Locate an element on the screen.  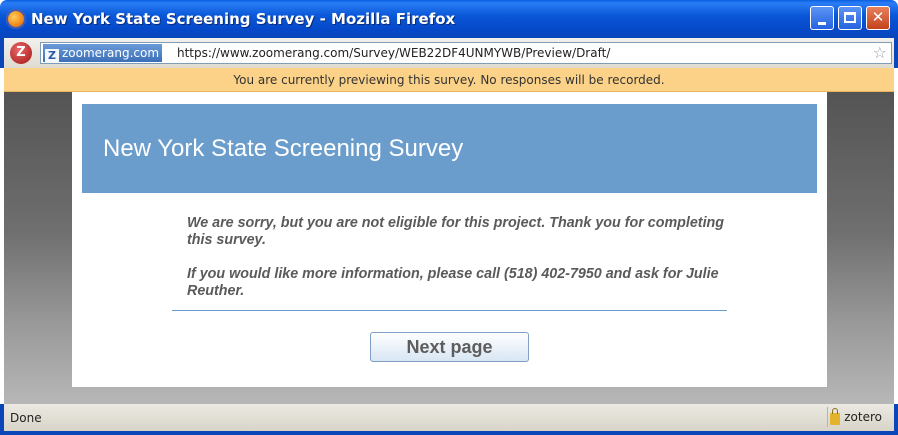
divider is located at coordinates (449, 310).